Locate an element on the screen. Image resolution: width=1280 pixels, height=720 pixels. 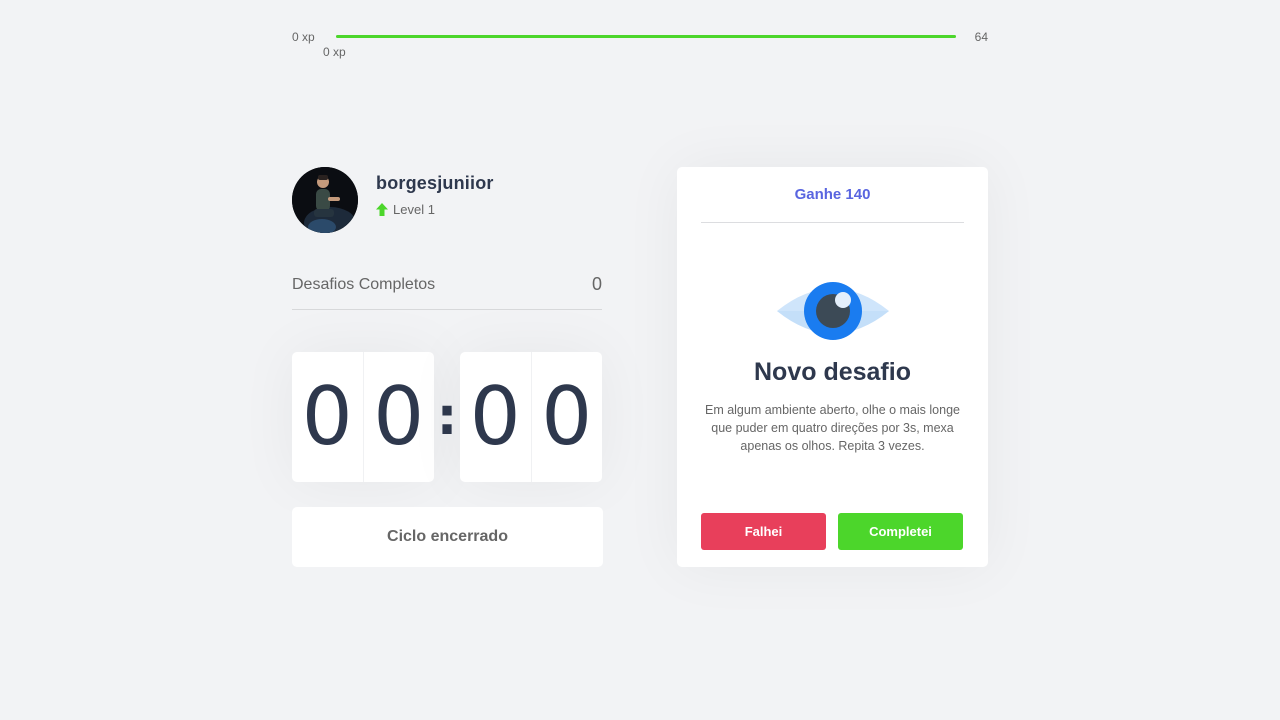
level-up-arrow-icon is located at coordinates (382, 209).